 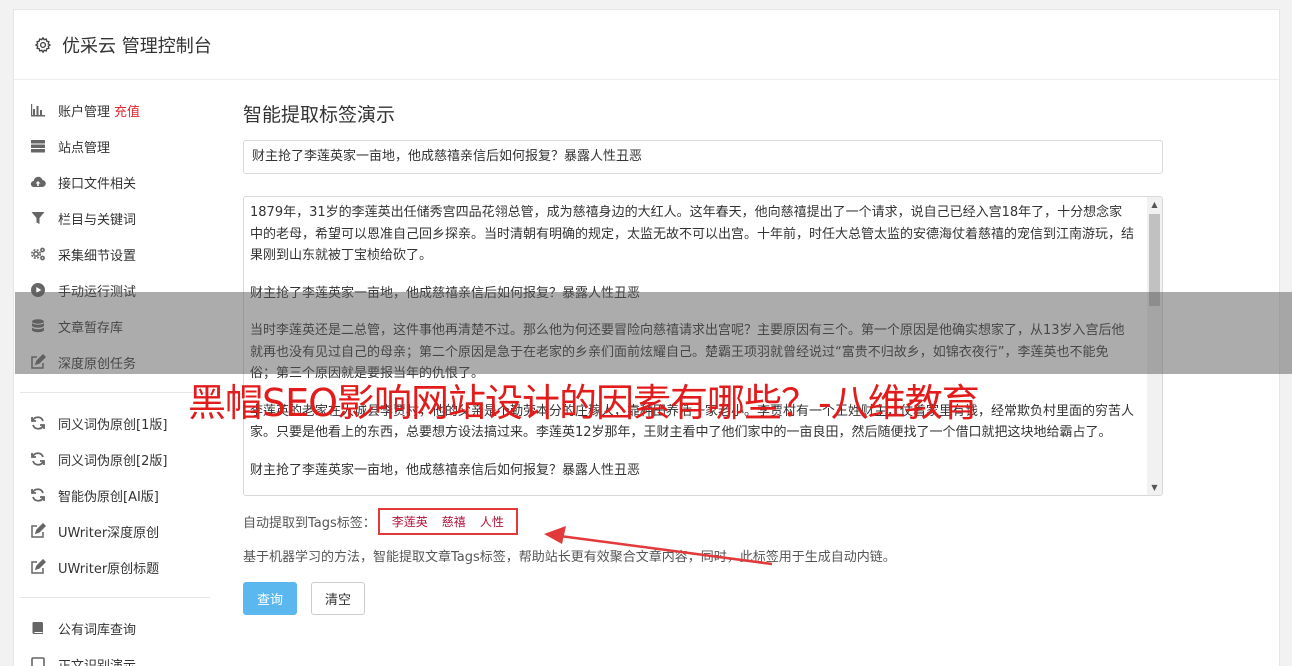 I want to click on sidebar-item: 同义词伪原创[1版], so click(x=115, y=423).